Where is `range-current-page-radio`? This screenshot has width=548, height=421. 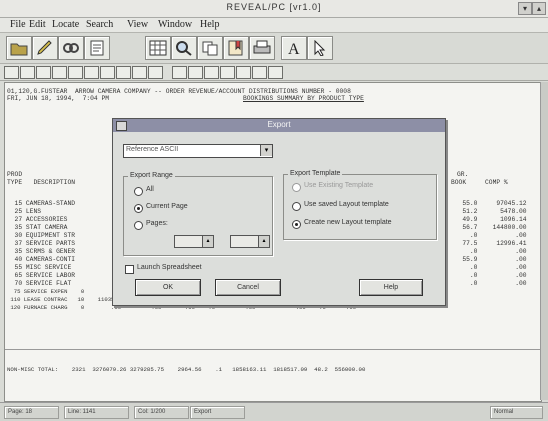
range-current-page-radio is located at coordinates (138, 208).